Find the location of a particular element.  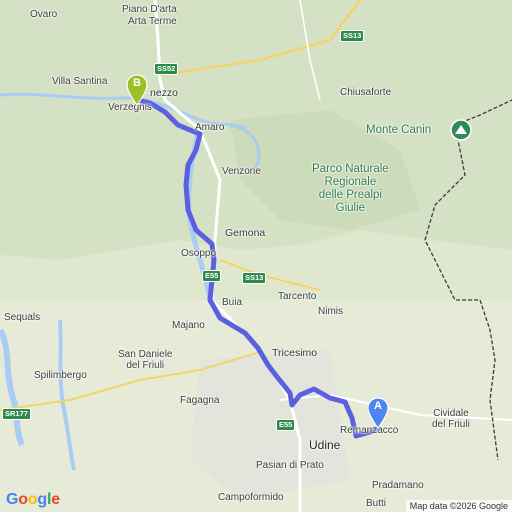

peak-label-monte-canin: Monte Canin is located at coordinates (399, 130).